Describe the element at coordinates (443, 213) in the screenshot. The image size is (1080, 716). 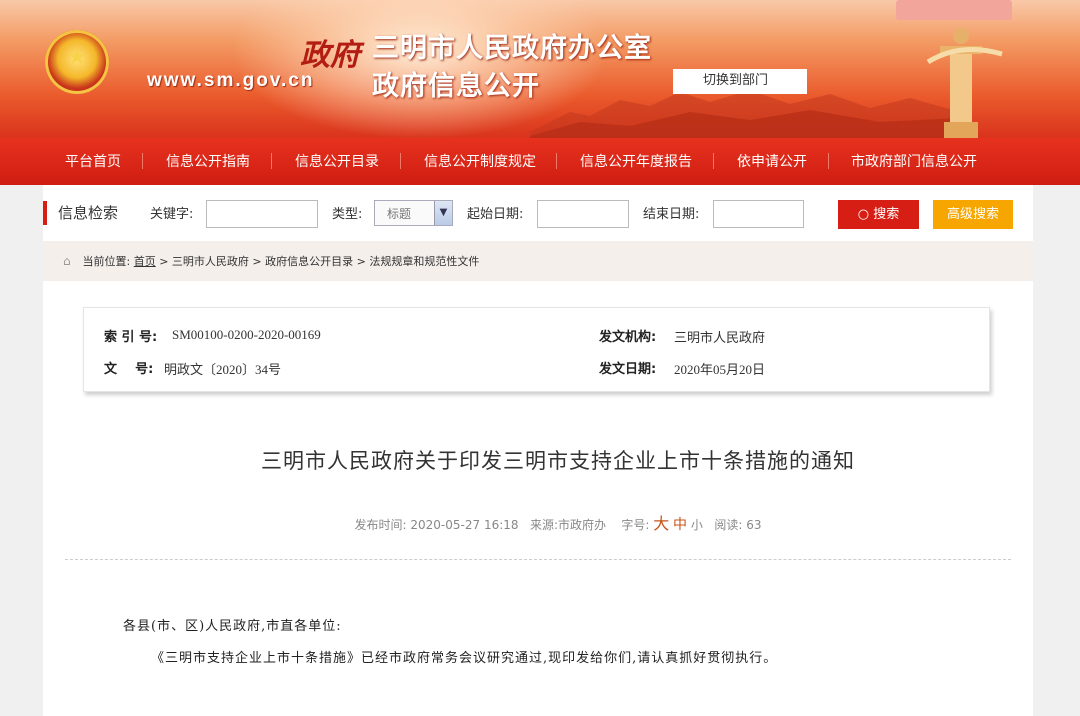
I see `chevron-down-icon: ▼` at that location.